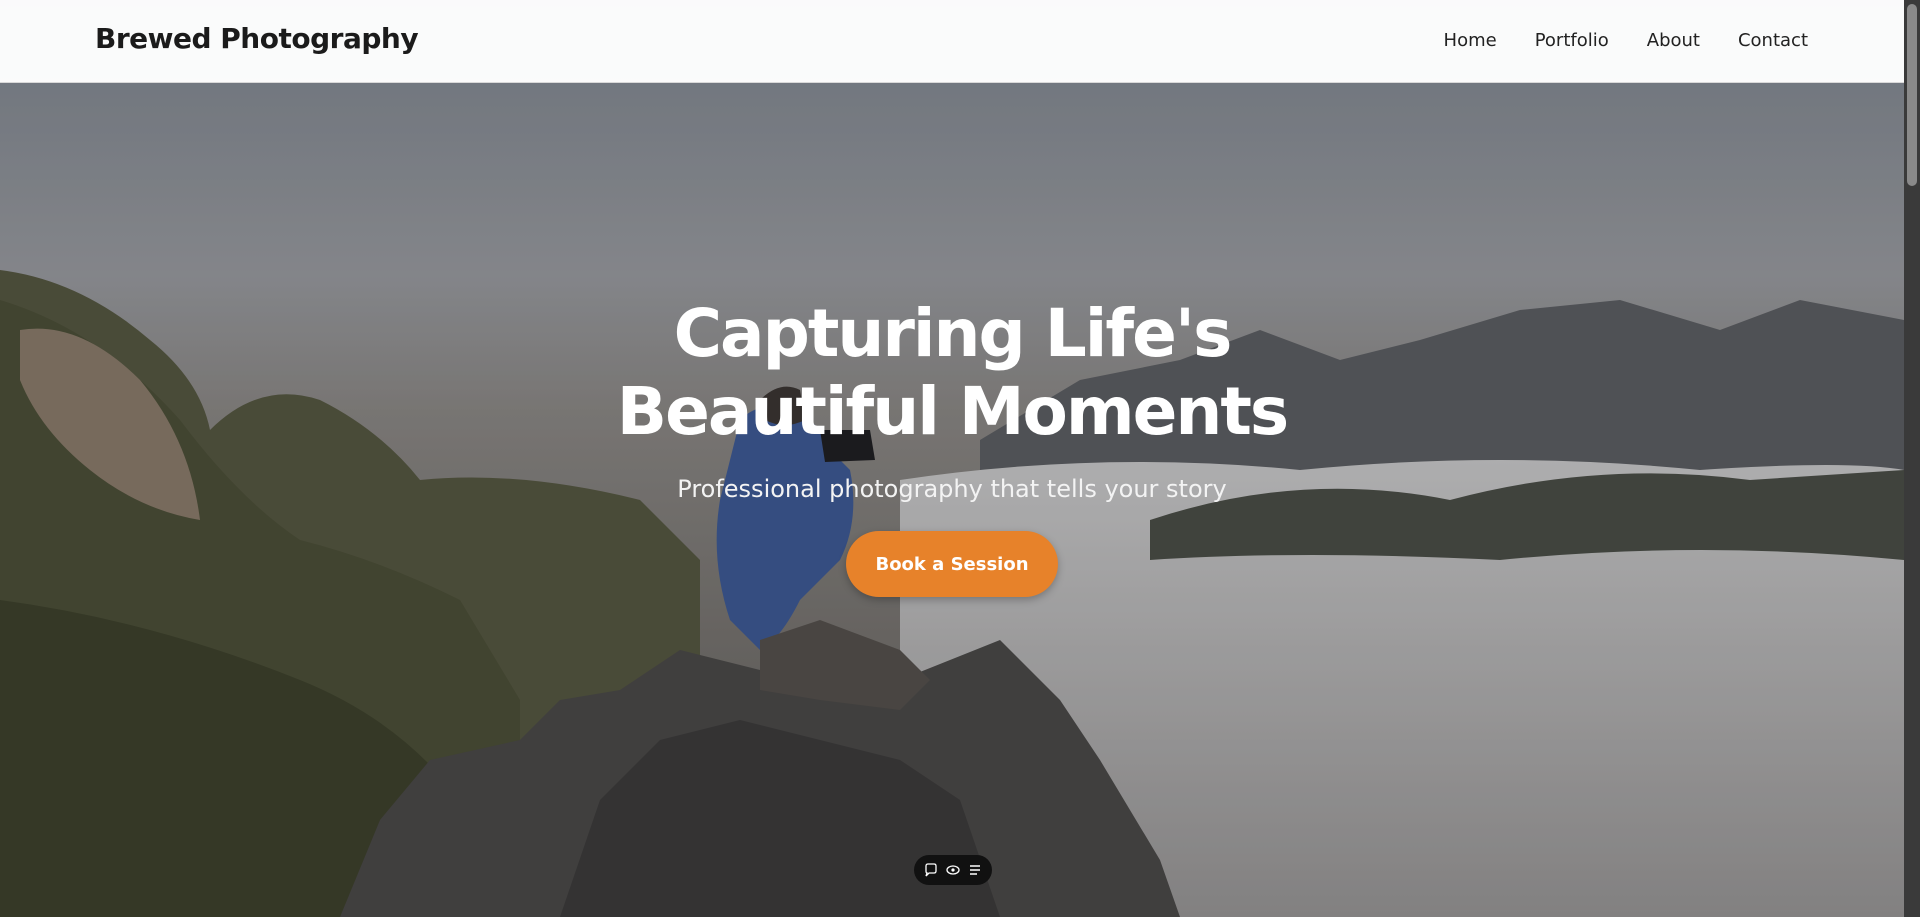  I want to click on nav-link-about: About, so click(1673, 40).